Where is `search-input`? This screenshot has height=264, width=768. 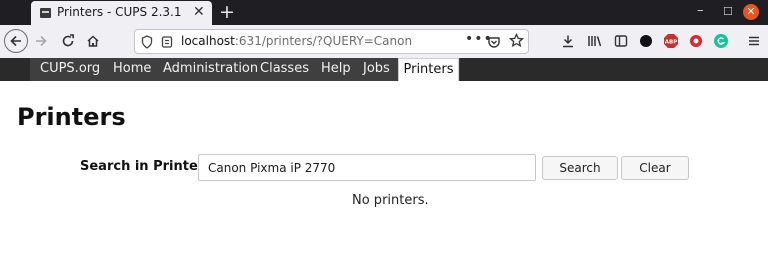 search-input is located at coordinates (367, 167).